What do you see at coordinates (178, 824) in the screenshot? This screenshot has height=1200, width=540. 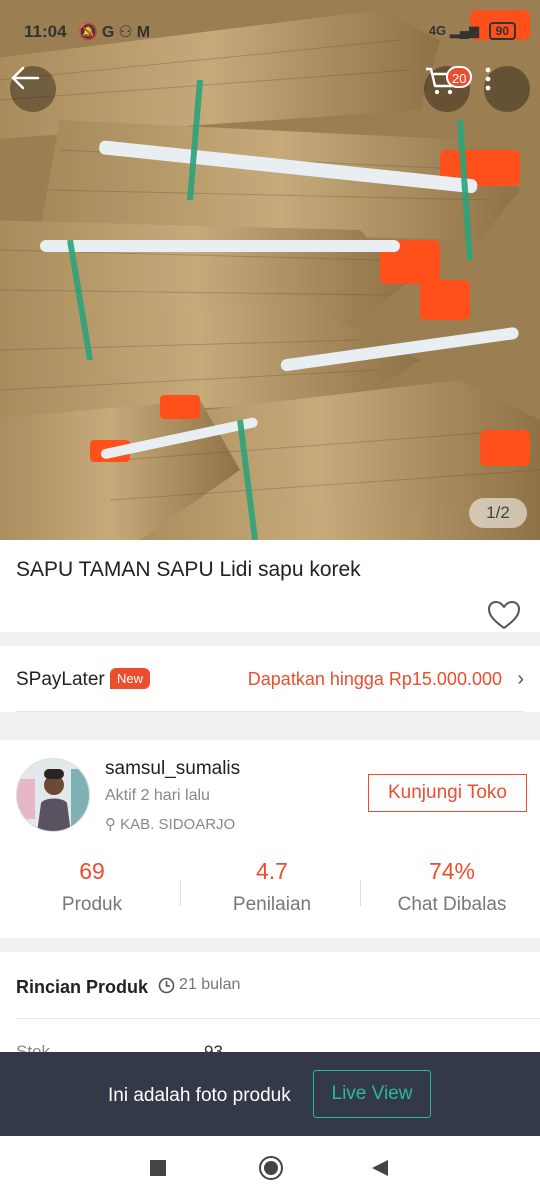 I see `shop-location-text: KAB. SIDOARJO` at bounding box center [178, 824].